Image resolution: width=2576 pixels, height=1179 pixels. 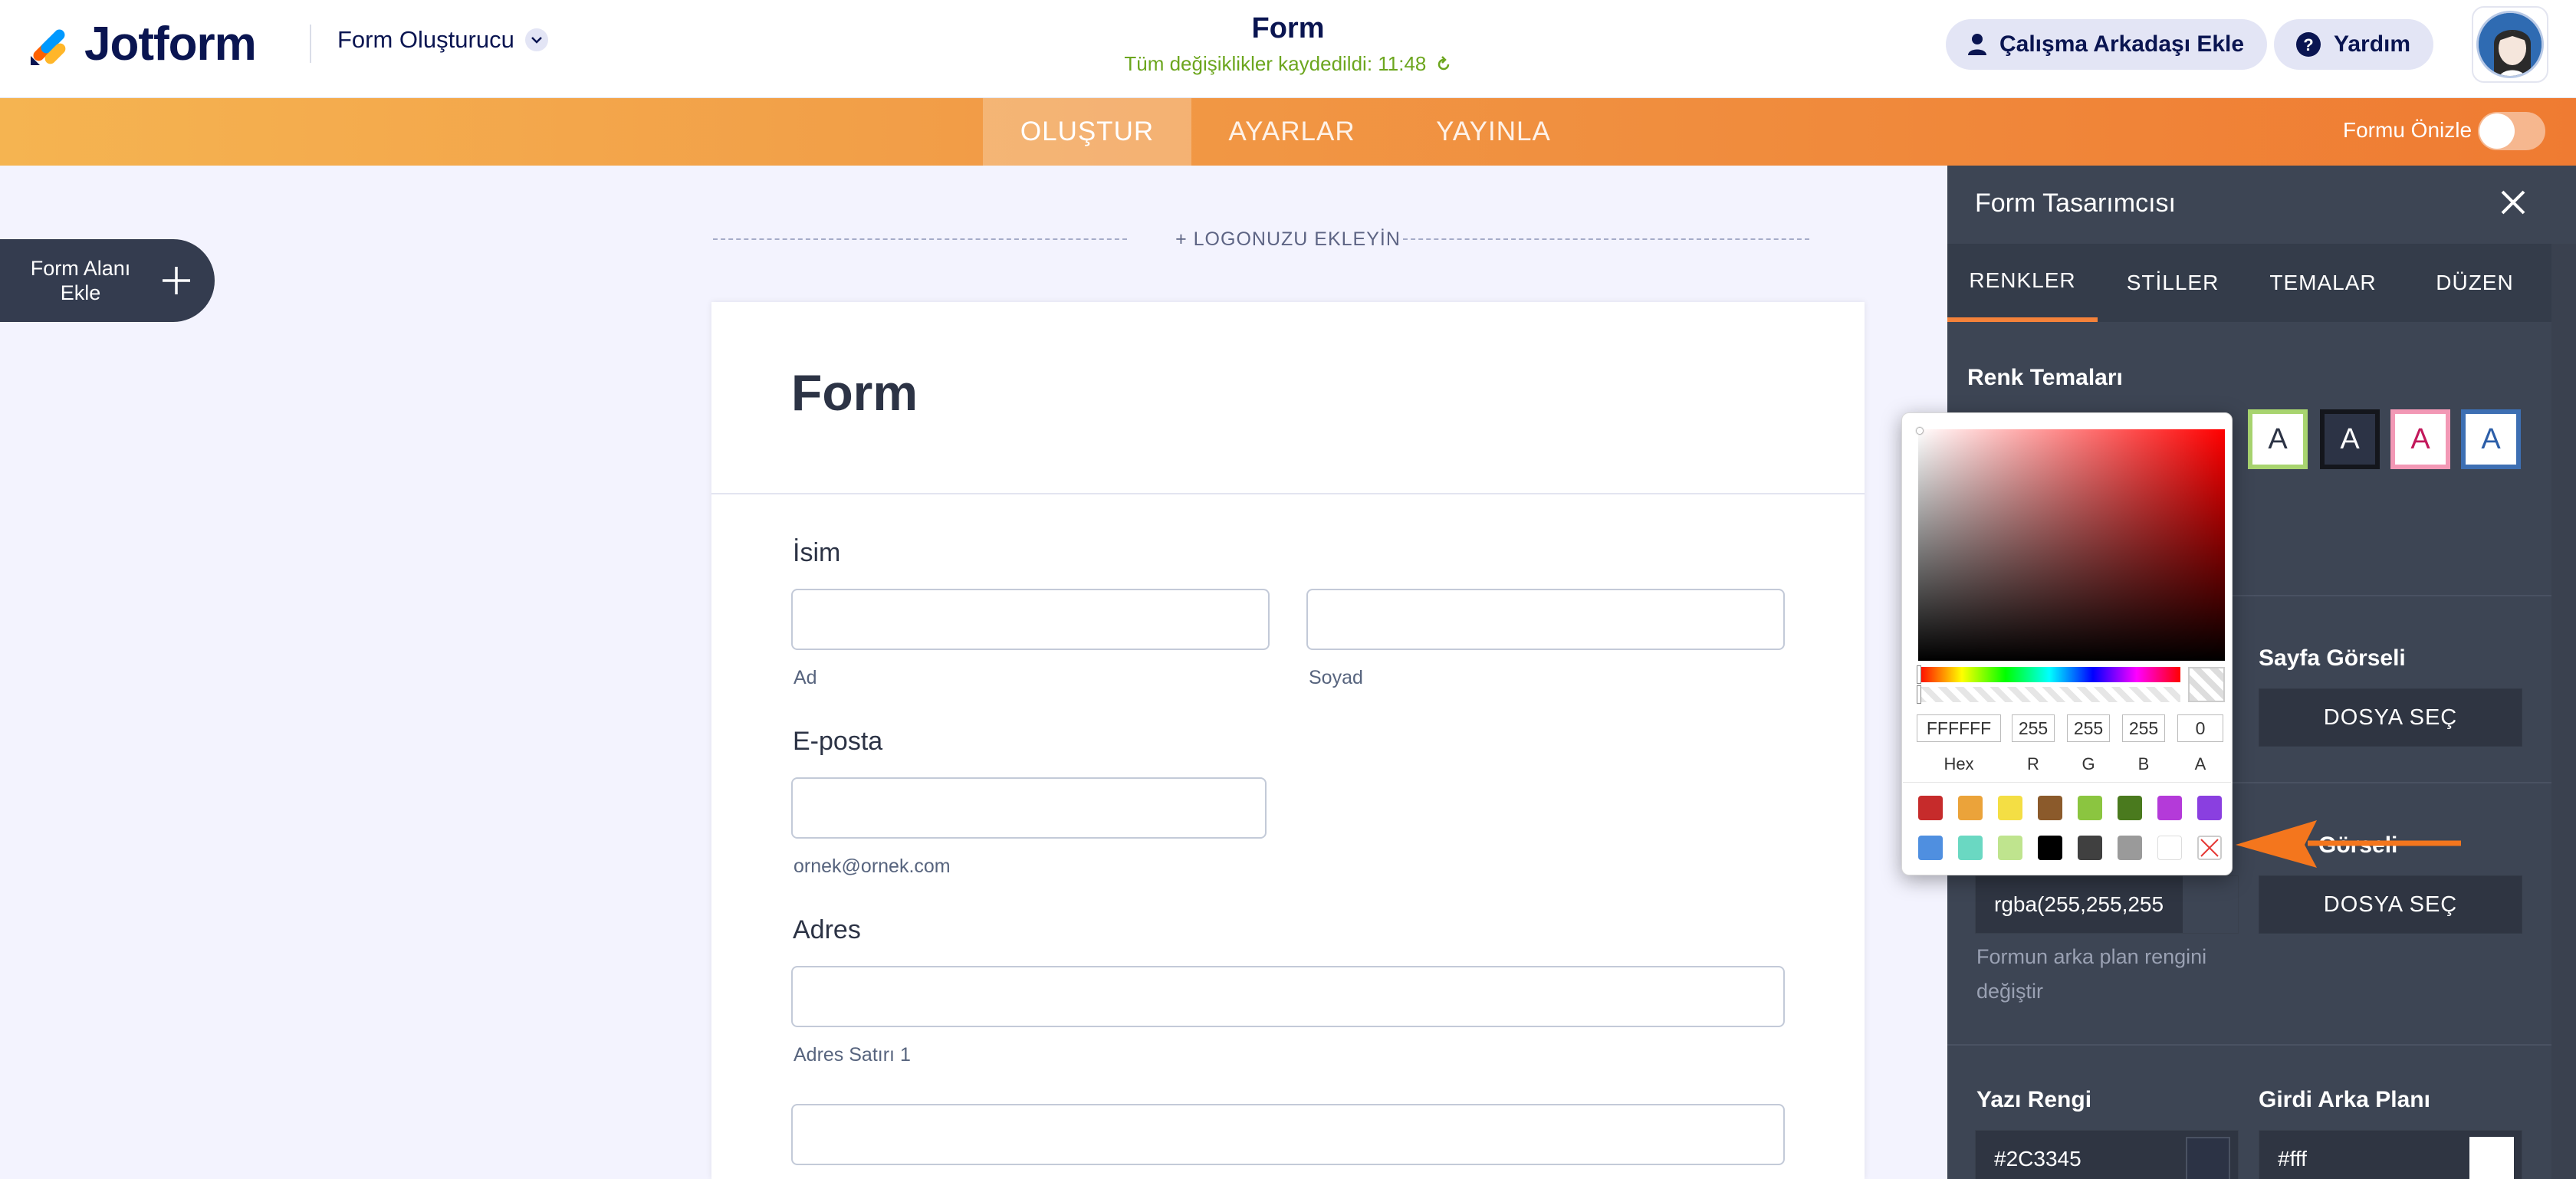 What do you see at coordinates (442, 40) in the screenshot?
I see `builder-menu: Form Oluşturucu` at bounding box center [442, 40].